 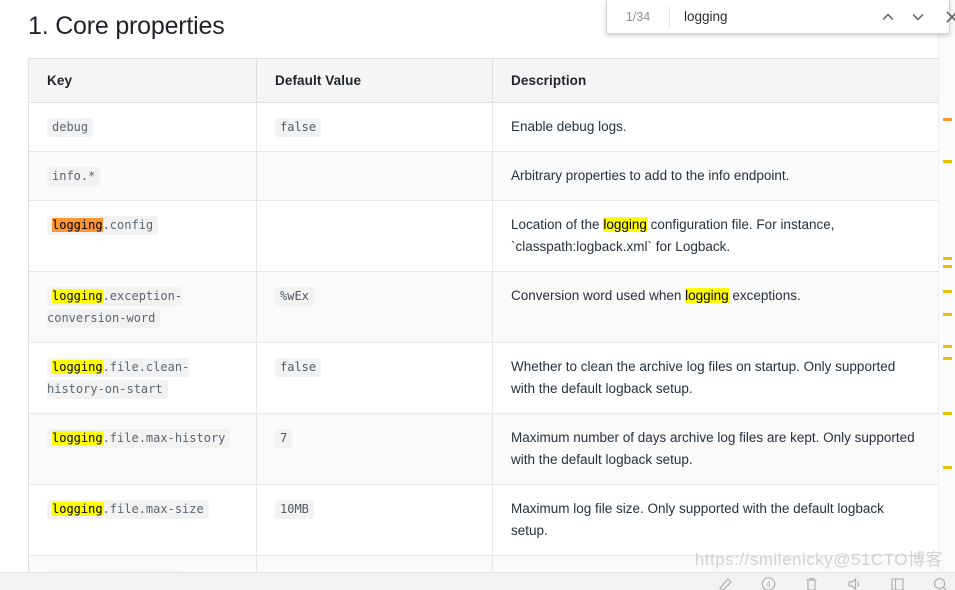 I want to click on table-header-row: Key Default Value Description, so click(x=483, y=80).